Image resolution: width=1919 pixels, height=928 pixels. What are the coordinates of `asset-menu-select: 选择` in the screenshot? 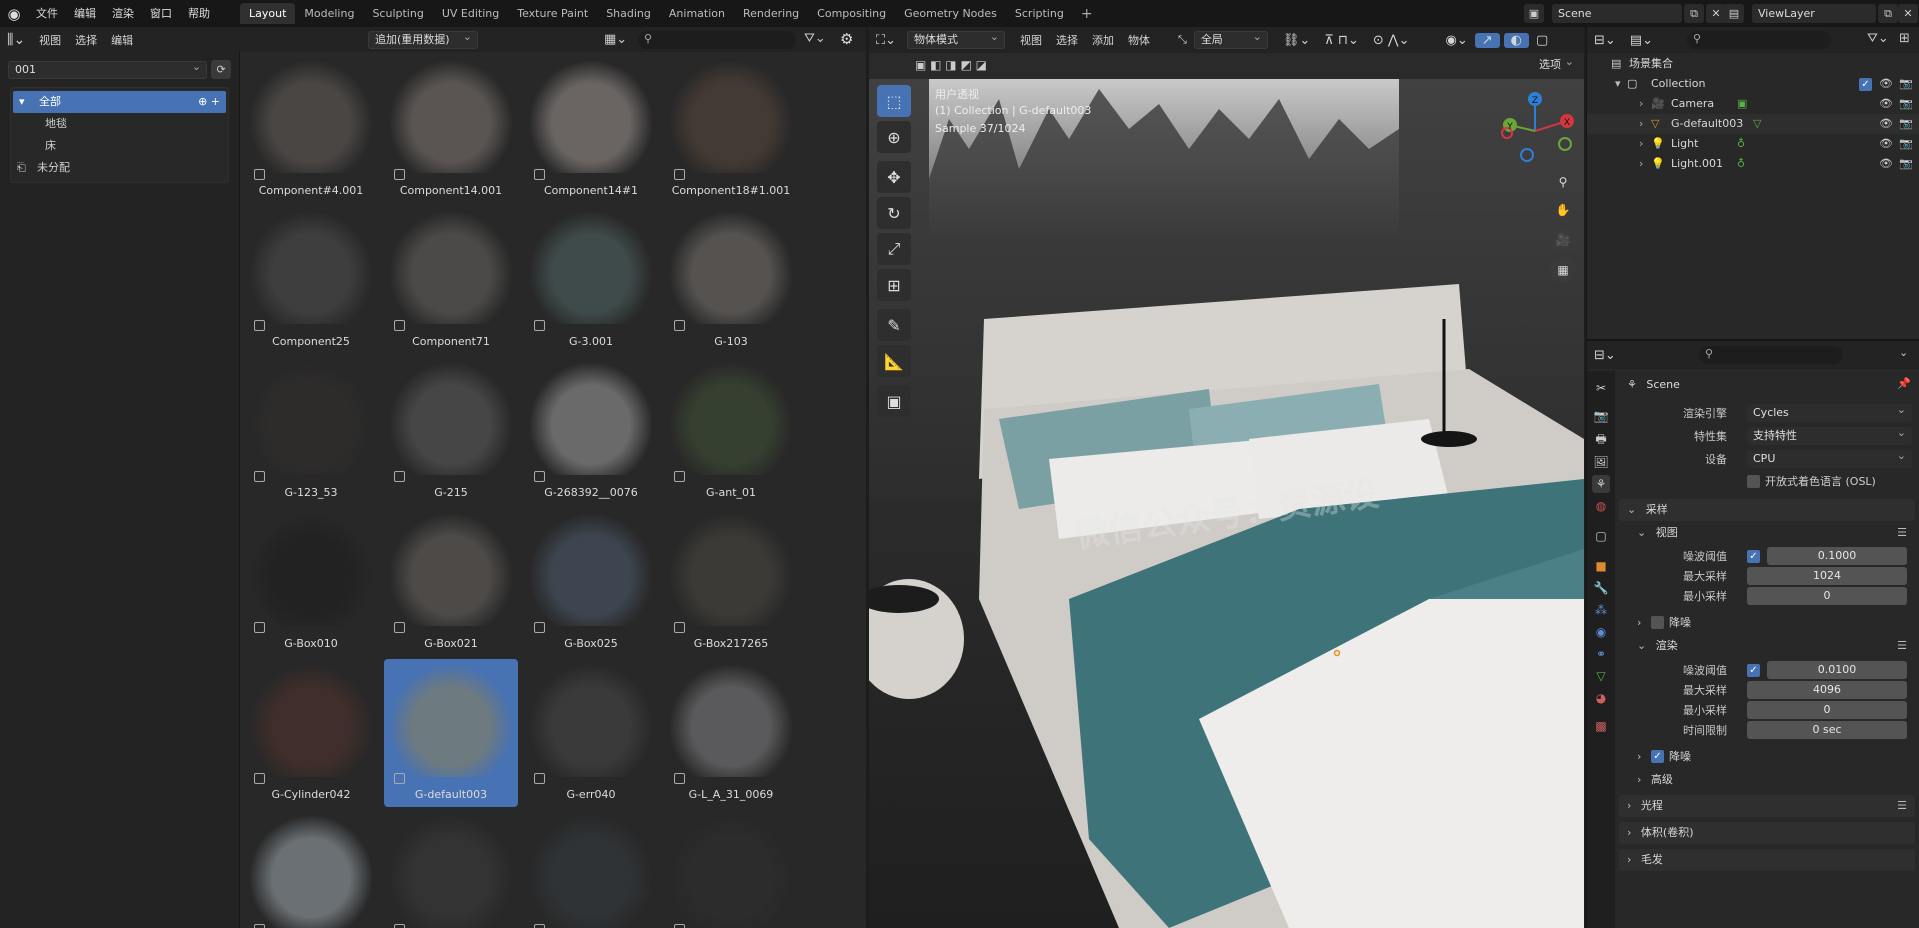 It's located at (86, 40).